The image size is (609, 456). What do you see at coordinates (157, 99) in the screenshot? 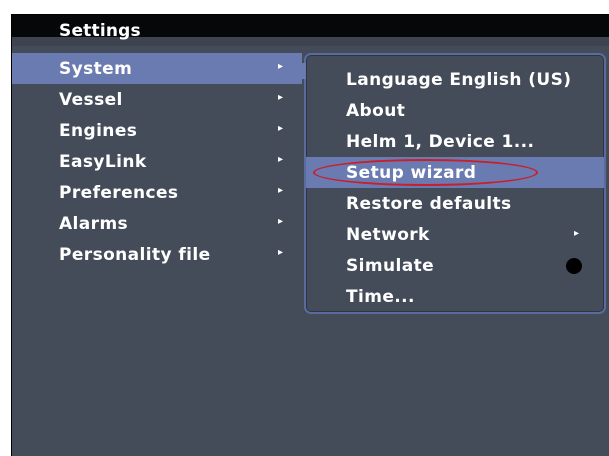
I see `menu-item-vessel: Vessel ▸` at bounding box center [157, 99].